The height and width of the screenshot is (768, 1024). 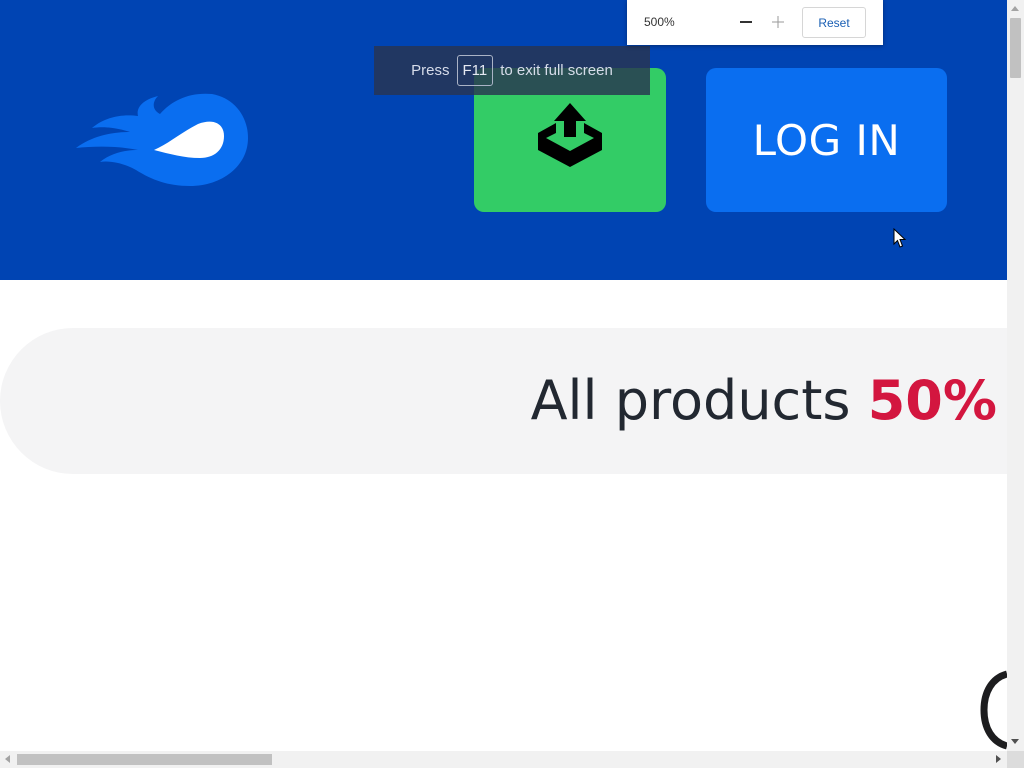 I want to click on partial-offscreen-element, so click(x=993, y=710).